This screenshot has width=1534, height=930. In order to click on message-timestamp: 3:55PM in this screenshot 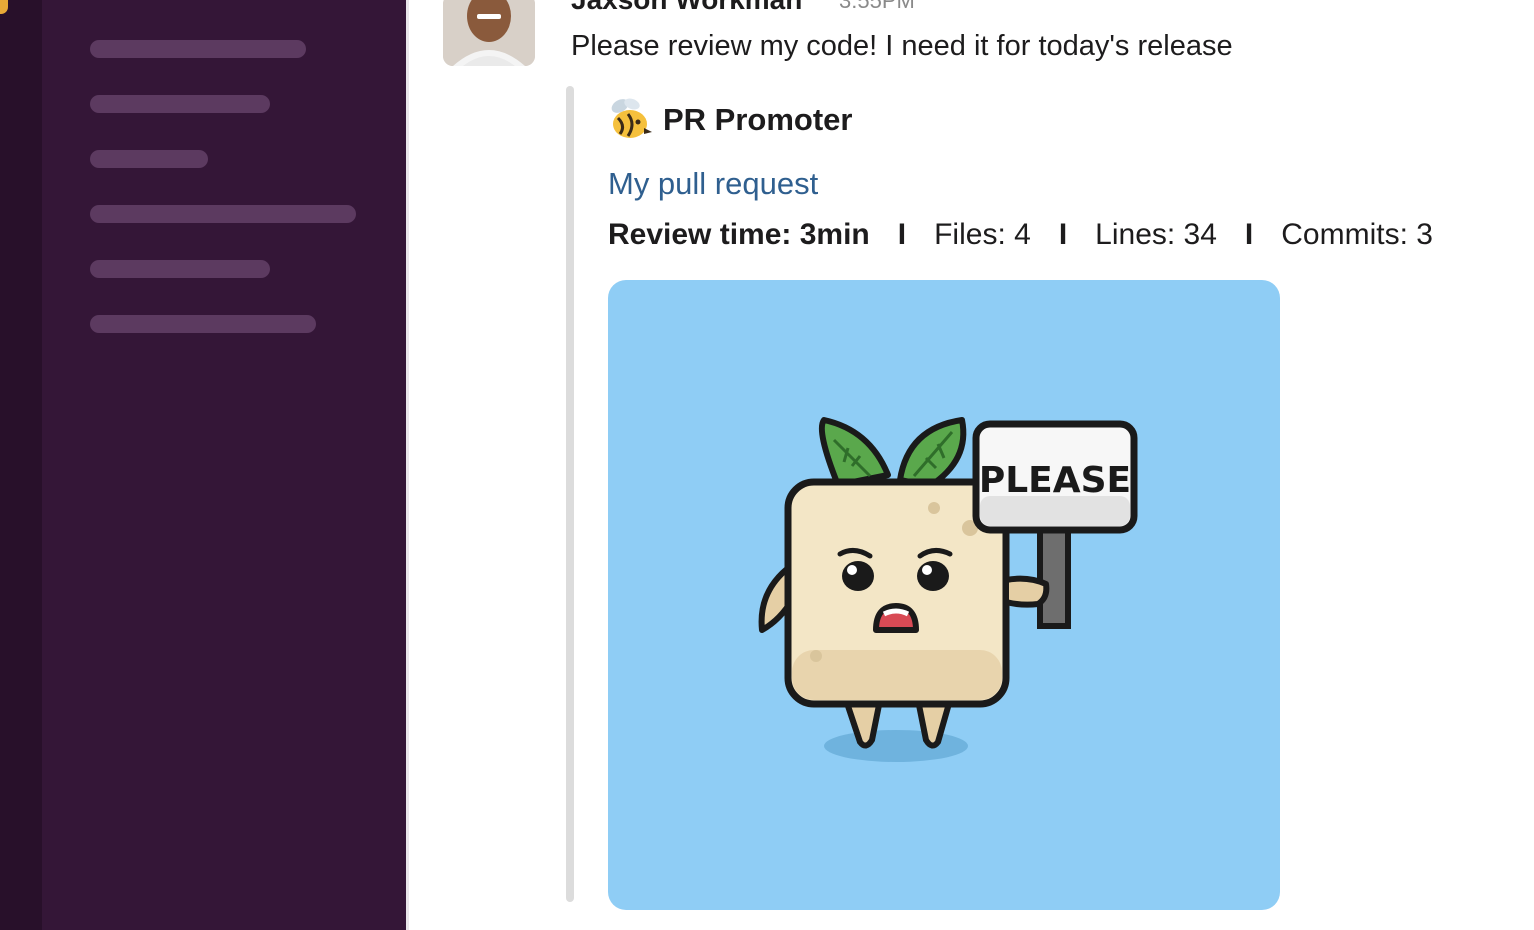, I will do `click(877, 7)`.